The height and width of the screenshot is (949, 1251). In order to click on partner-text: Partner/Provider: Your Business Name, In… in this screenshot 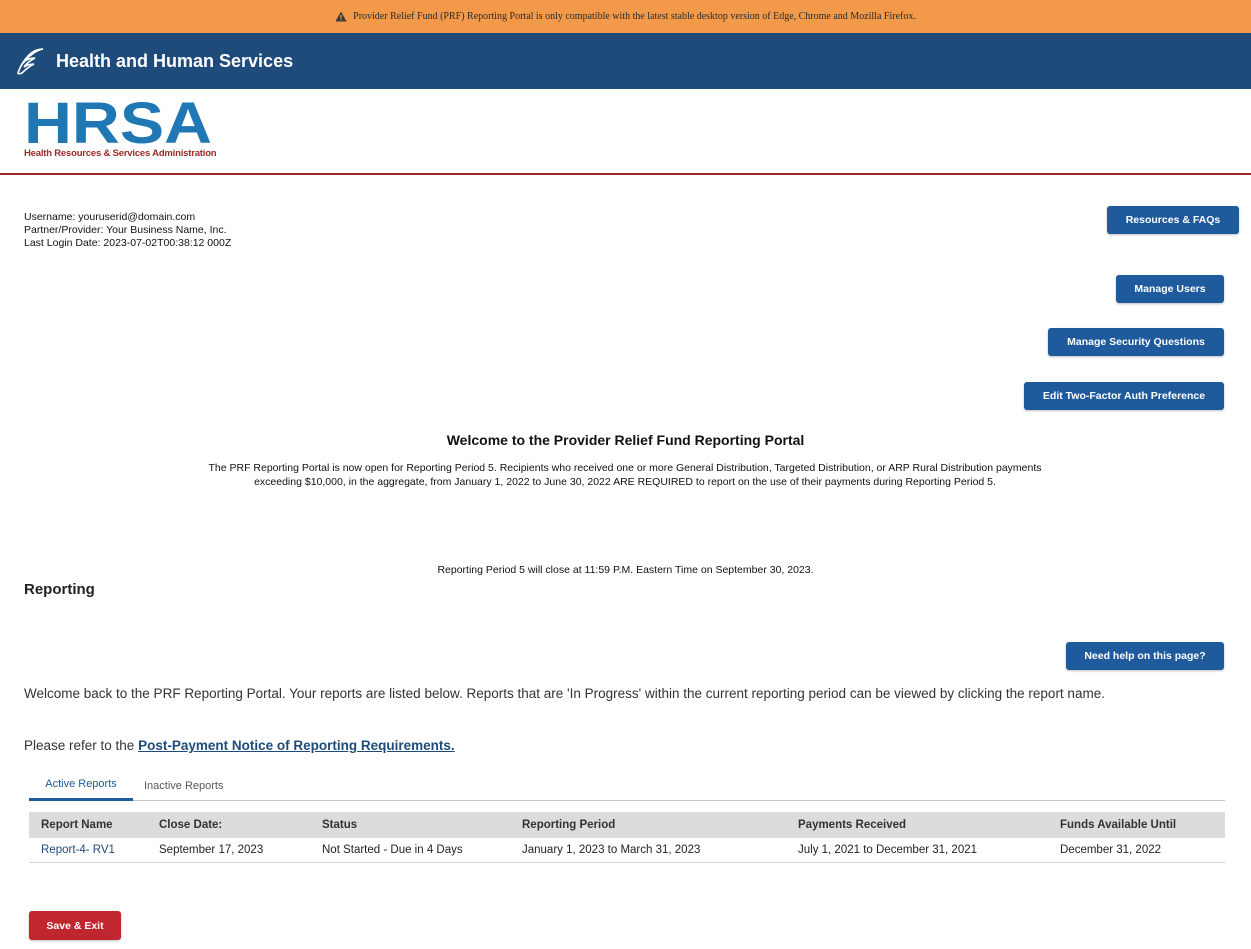, I will do `click(125, 230)`.